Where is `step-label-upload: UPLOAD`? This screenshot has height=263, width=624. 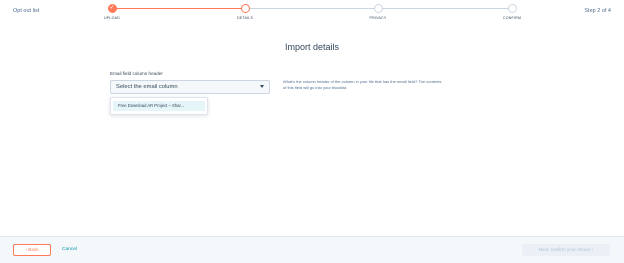
step-label-upload: UPLOAD is located at coordinates (112, 18).